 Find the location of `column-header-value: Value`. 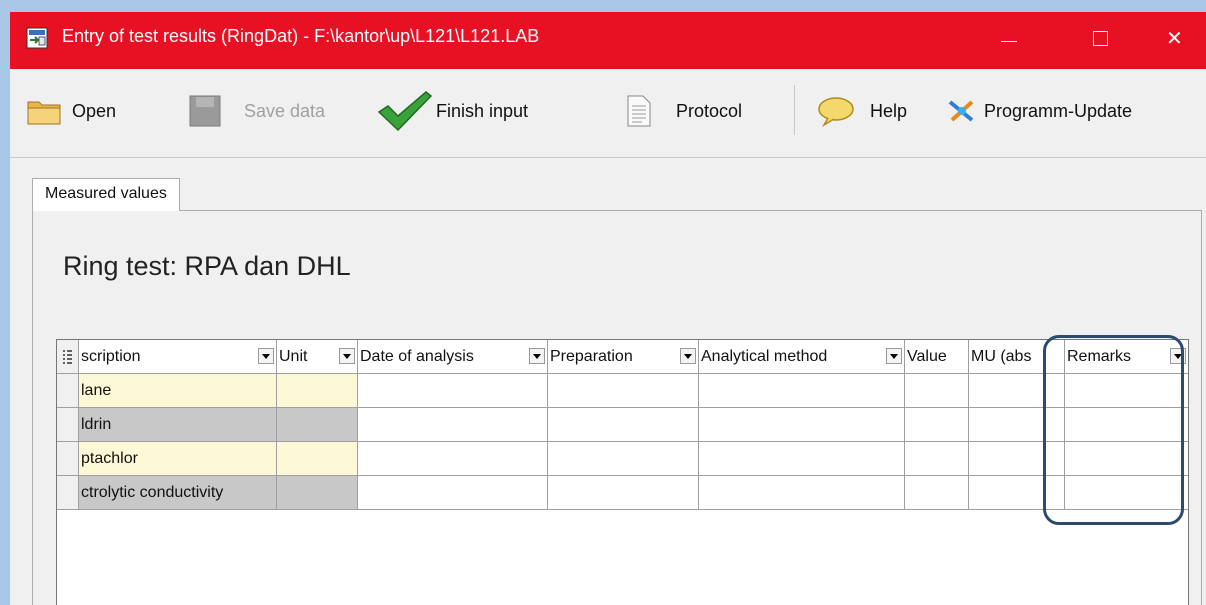

column-header-value: Value is located at coordinates (937, 357).